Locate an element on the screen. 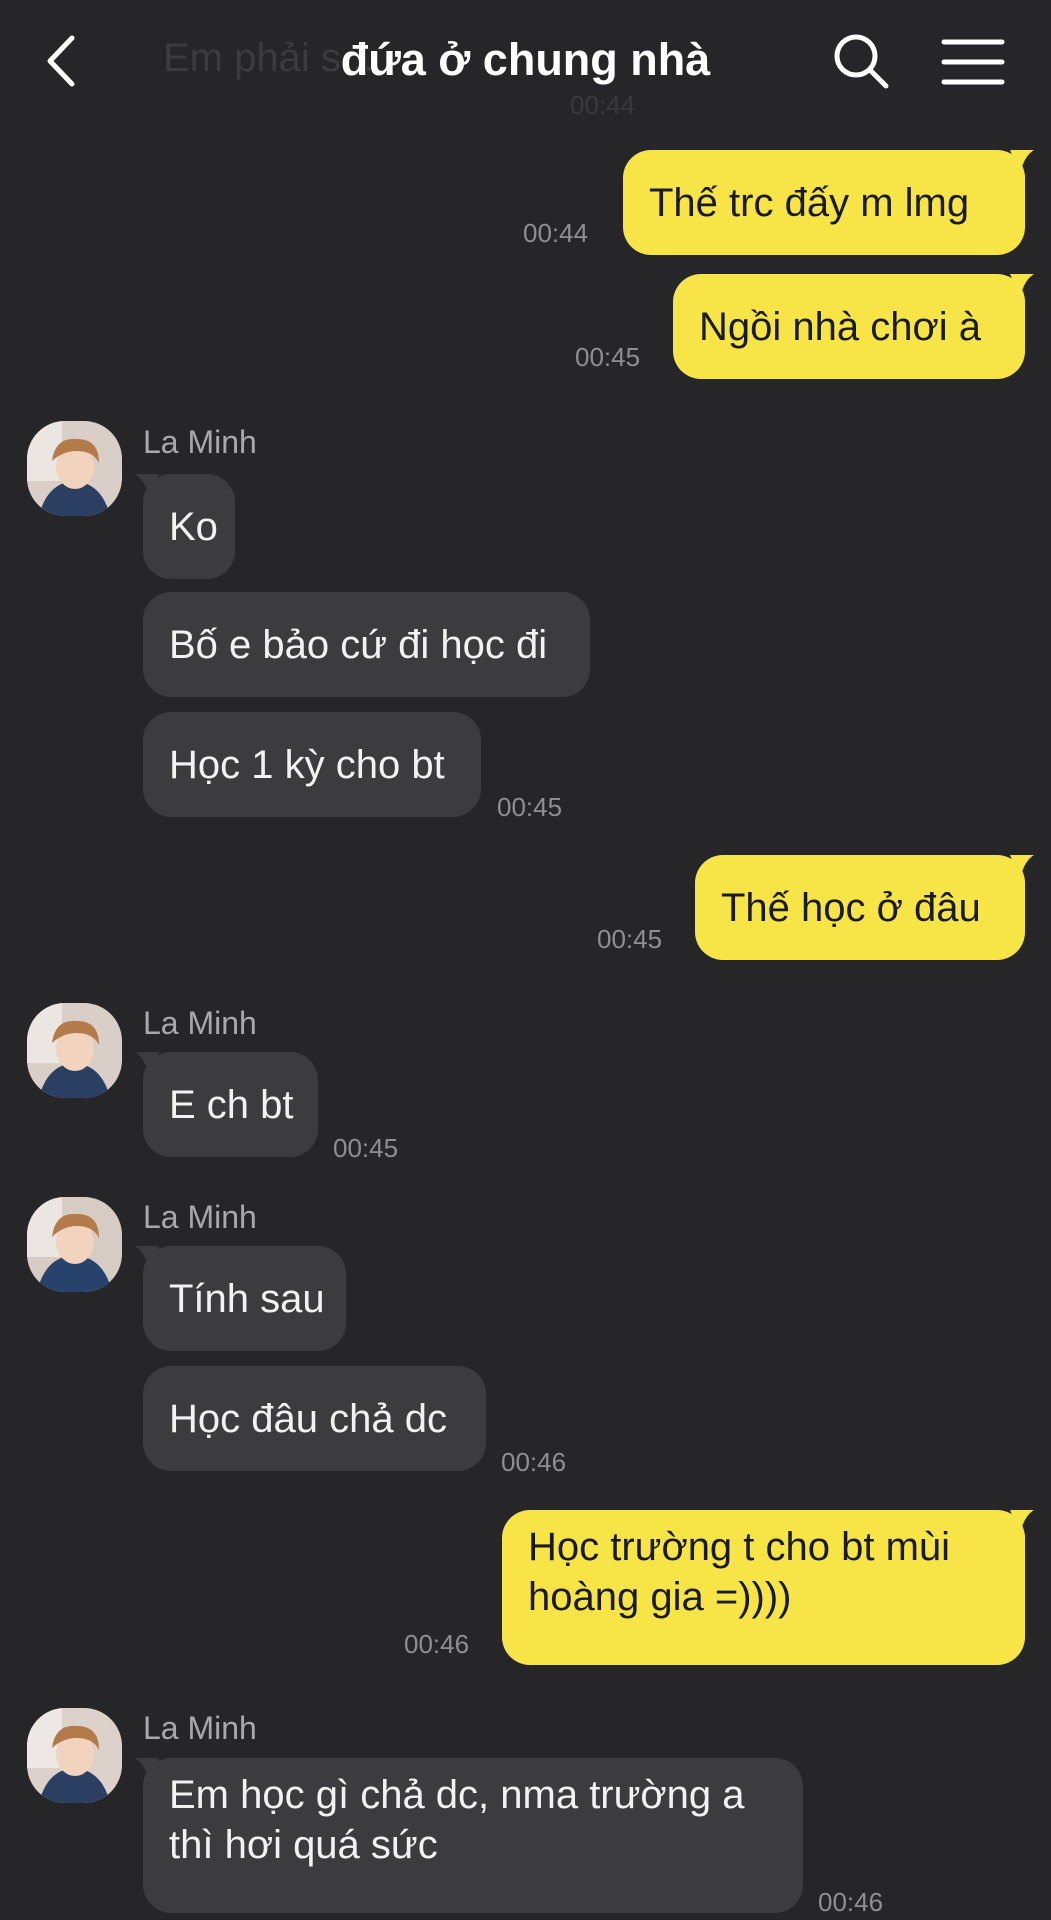 This screenshot has height=1920, width=1051. menu-button is located at coordinates (973, 63).